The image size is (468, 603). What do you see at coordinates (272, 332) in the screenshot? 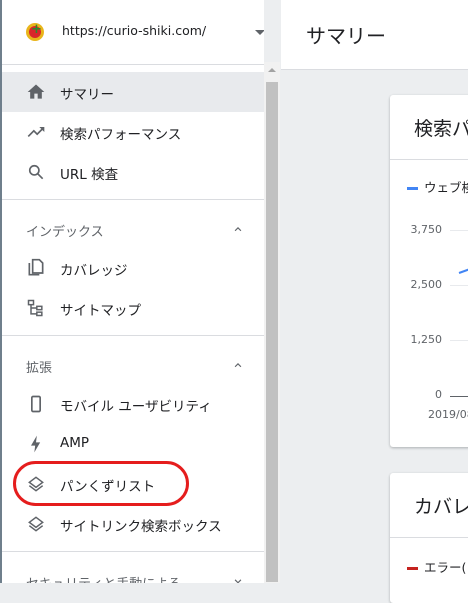
I see `scroll-thumb` at bounding box center [272, 332].